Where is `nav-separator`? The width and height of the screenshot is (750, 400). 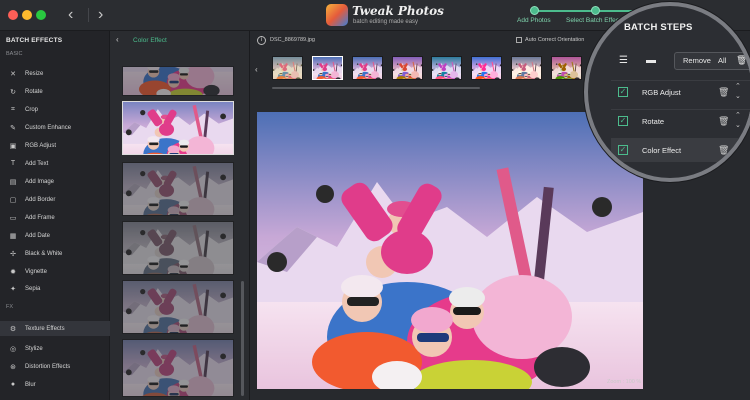 nav-separator is located at coordinates (88, 15).